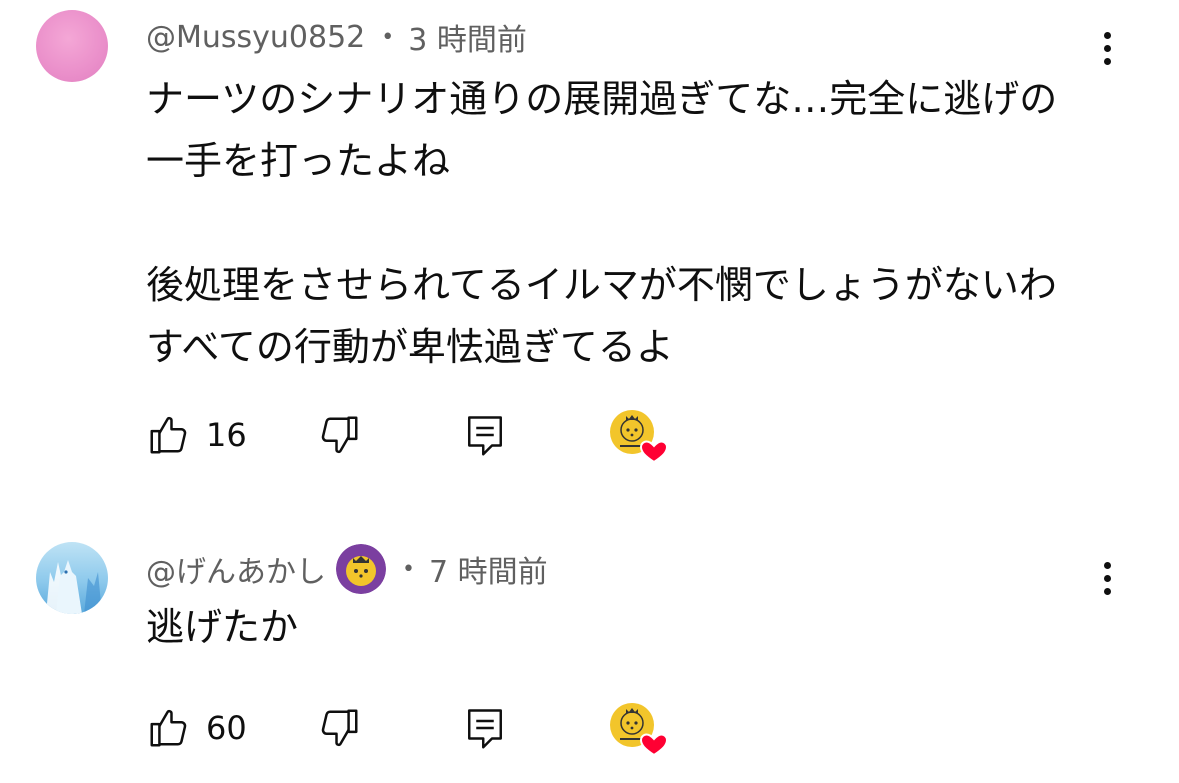  I want to click on member-badge-icon, so click(361, 569).